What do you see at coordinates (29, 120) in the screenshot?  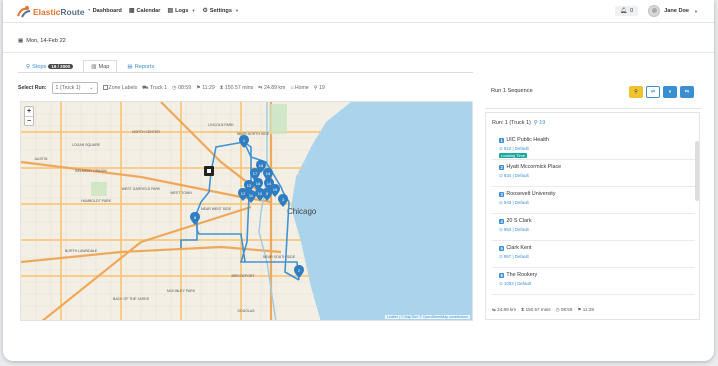 I see `zoom-out-button: −` at bounding box center [29, 120].